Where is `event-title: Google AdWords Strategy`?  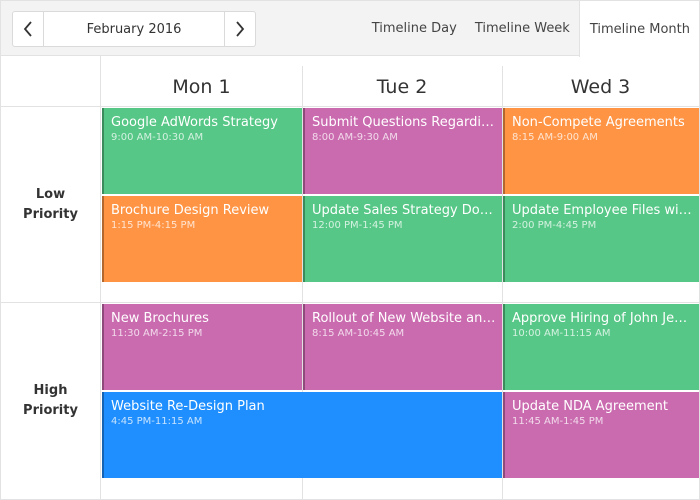 event-title: Google AdWords Strategy is located at coordinates (194, 122).